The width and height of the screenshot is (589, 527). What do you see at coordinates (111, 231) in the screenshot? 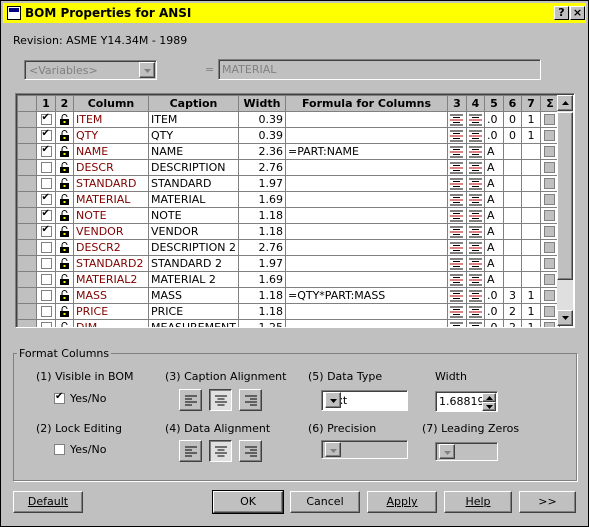
I see `column-name-cell: VENDOR` at bounding box center [111, 231].